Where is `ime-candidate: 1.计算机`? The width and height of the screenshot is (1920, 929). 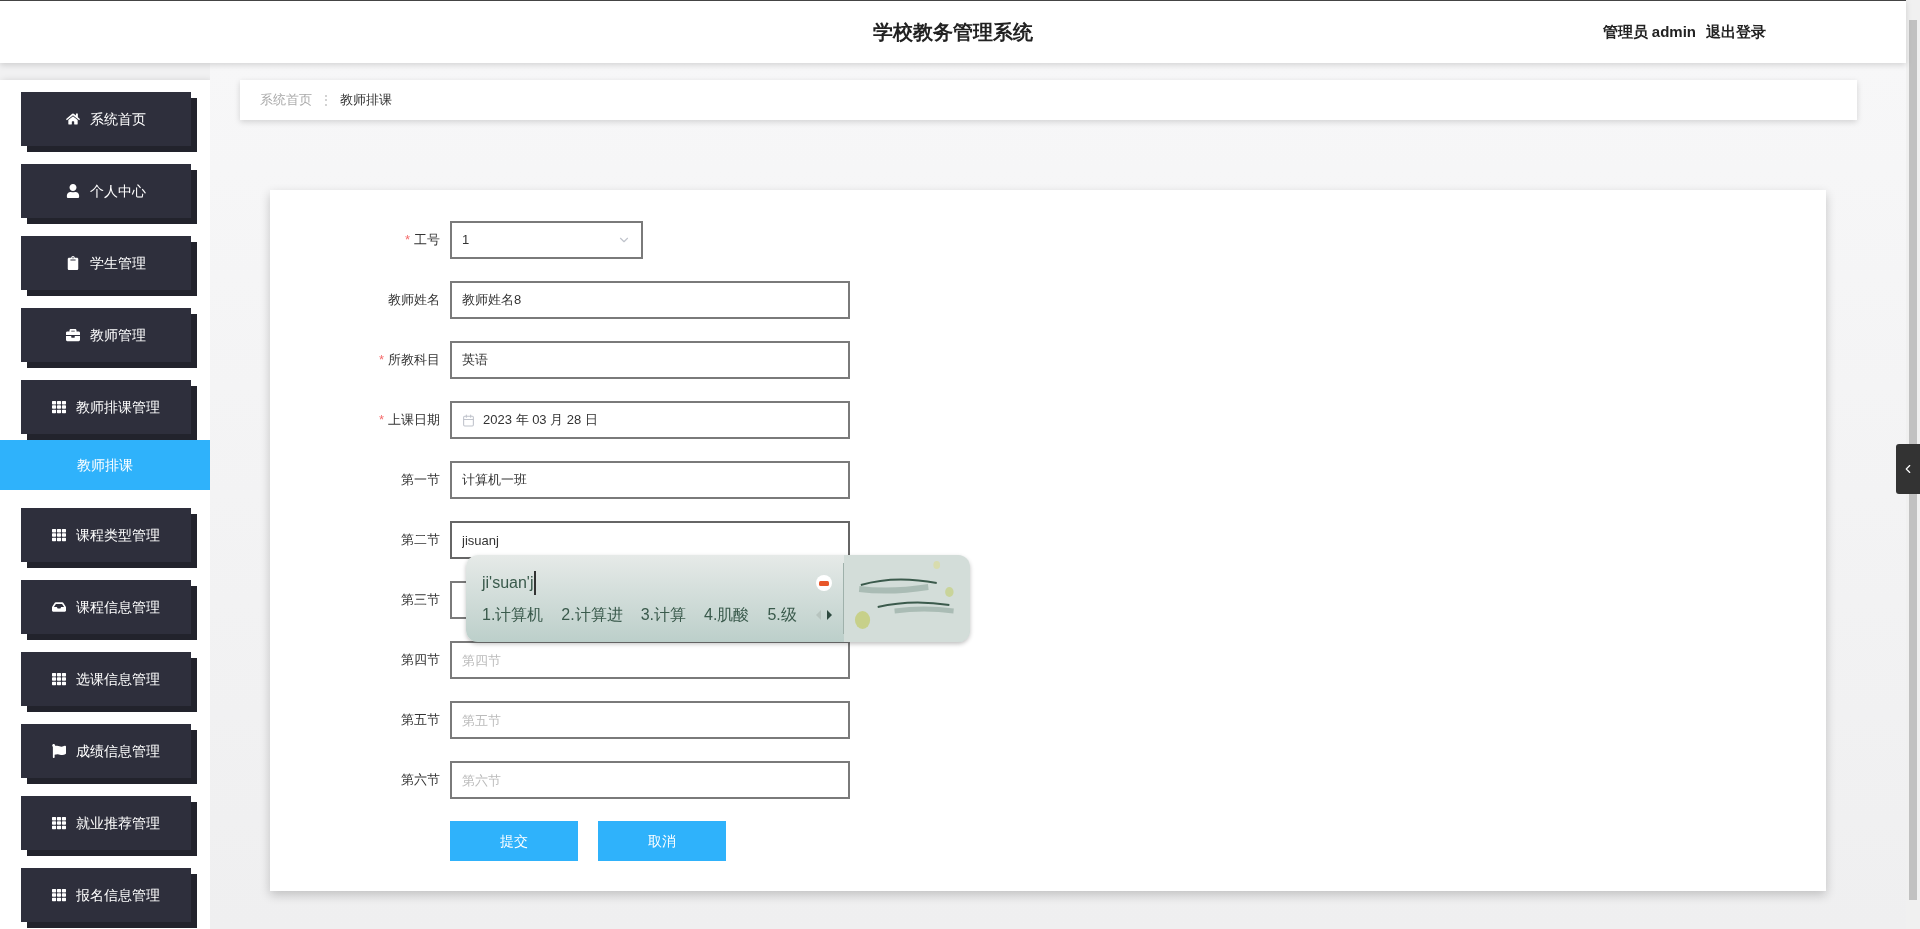
ime-candidate: 1.计算机 is located at coordinates (513, 614).